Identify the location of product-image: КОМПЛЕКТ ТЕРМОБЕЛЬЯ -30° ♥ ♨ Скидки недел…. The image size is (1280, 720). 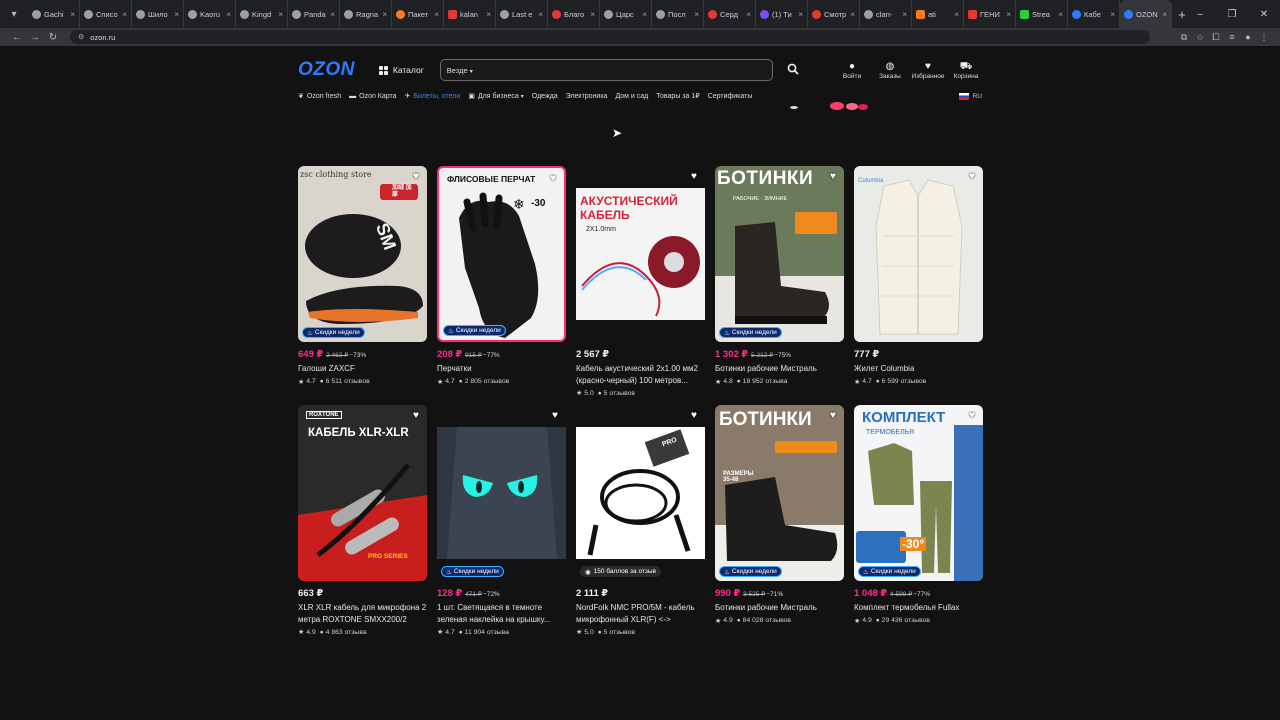
(918, 493).